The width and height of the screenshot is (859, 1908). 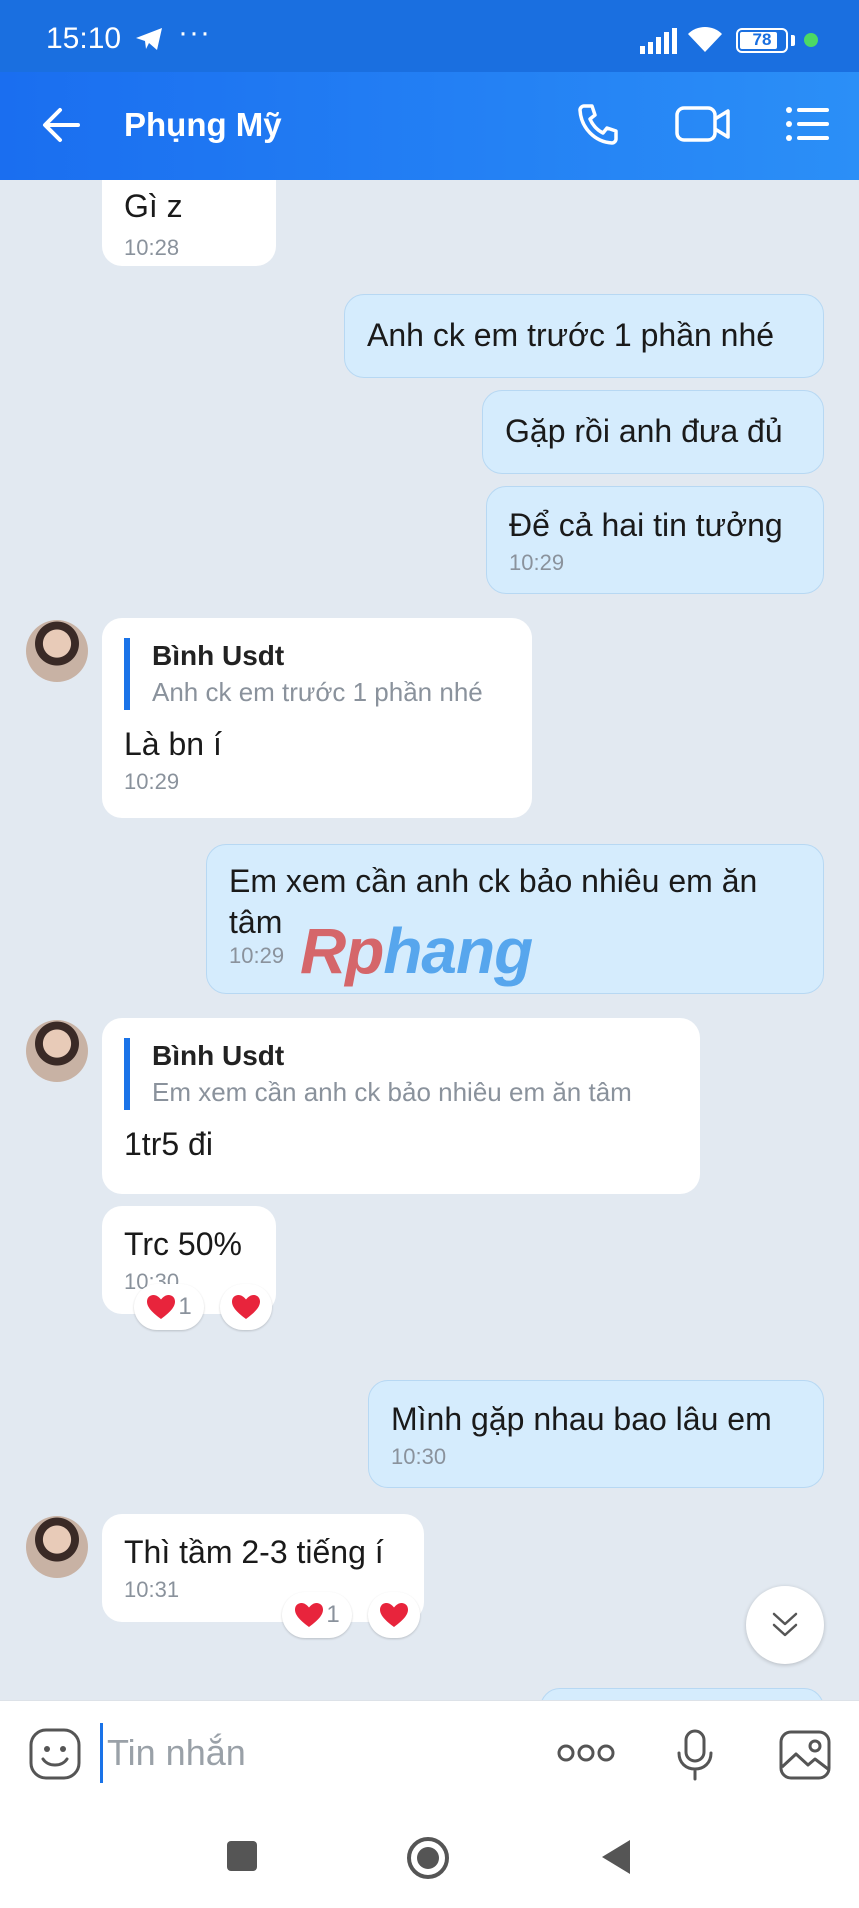 I want to click on home-button, so click(x=428, y=1858).